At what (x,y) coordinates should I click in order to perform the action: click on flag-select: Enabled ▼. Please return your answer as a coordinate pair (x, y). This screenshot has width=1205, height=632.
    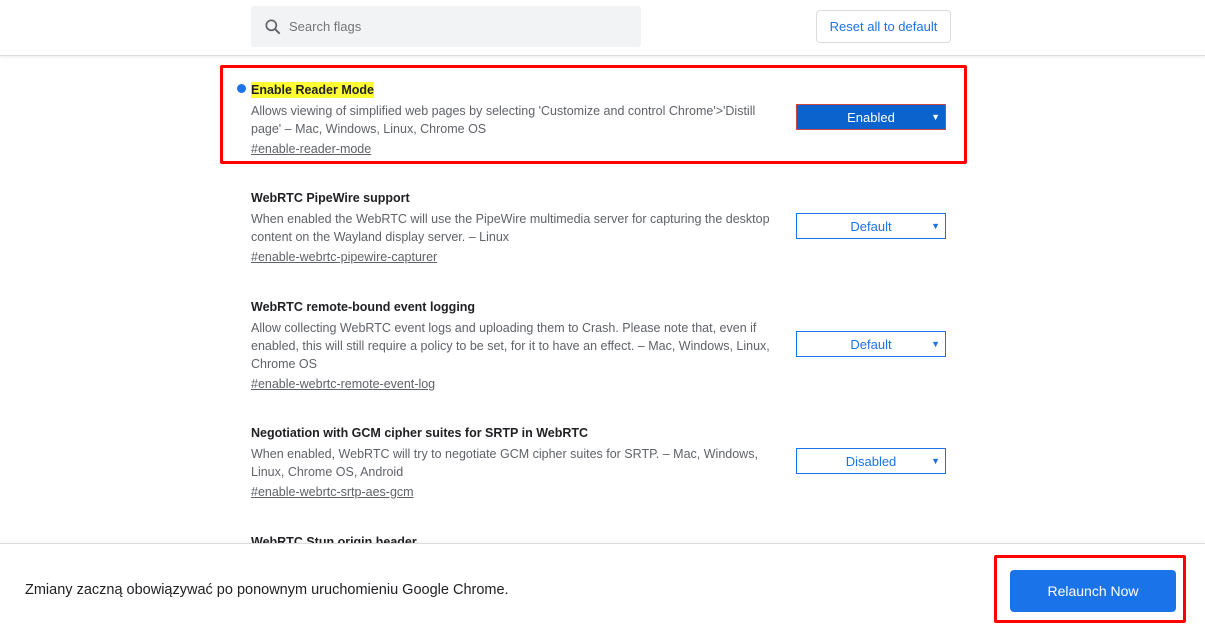
    Looking at the image, I should click on (871, 117).